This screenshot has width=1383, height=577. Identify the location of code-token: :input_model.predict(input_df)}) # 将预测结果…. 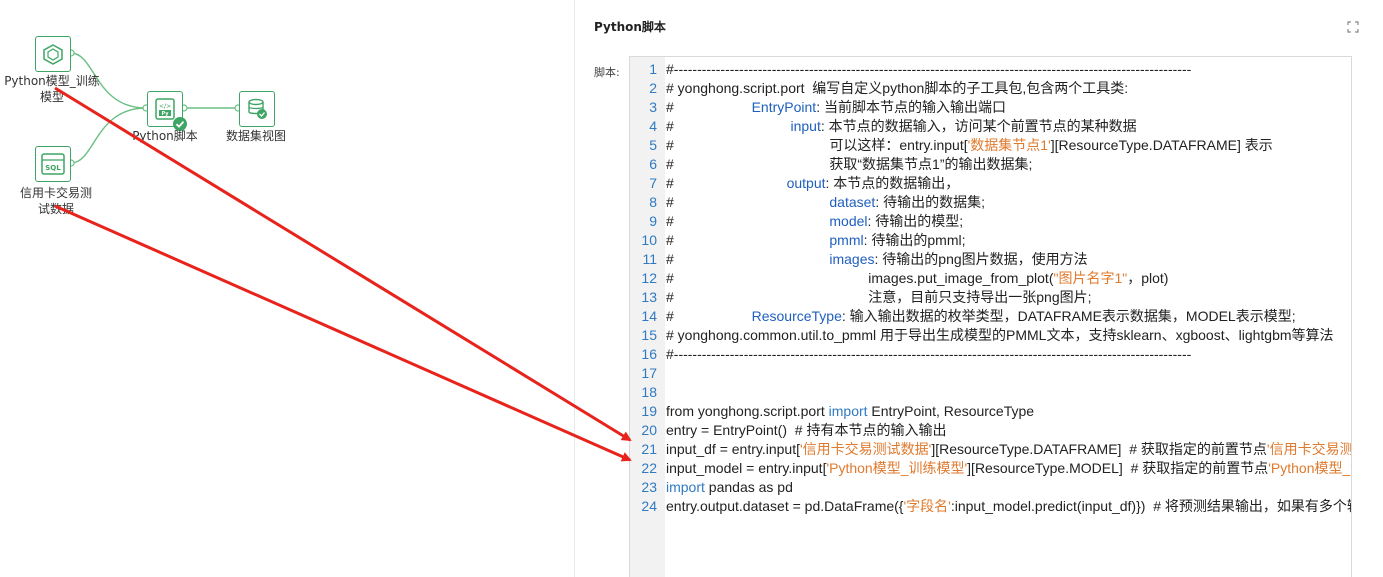
(1151, 506).